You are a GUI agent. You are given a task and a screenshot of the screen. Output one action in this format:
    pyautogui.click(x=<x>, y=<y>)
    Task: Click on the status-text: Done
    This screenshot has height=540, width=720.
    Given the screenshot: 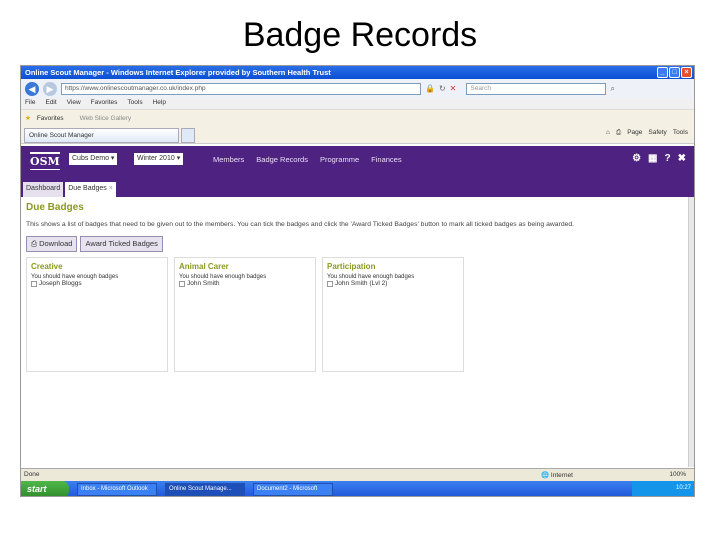 What is the action you would take?
    pyautogui.click(x=32, y=474)
    